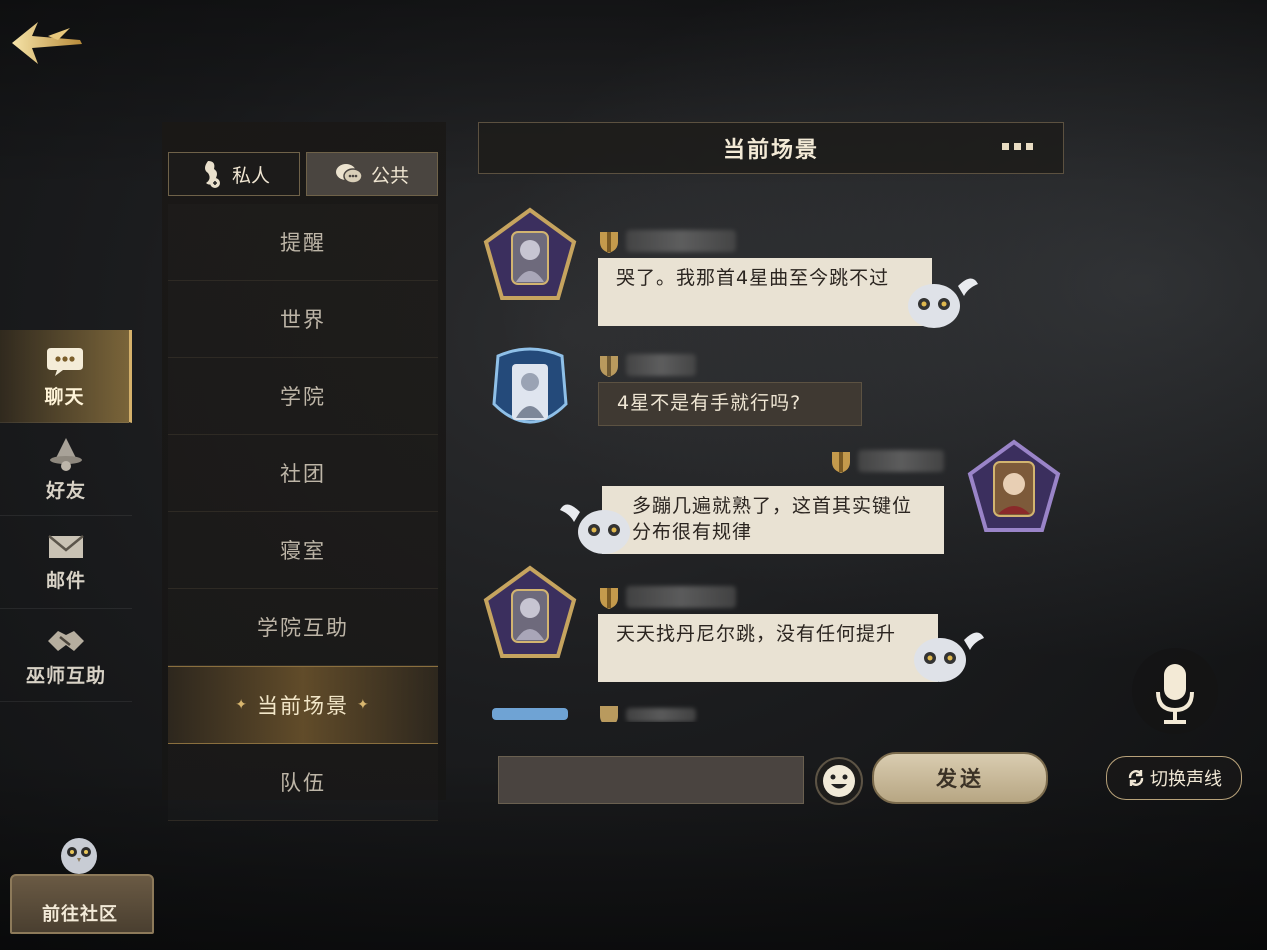 The image size is (1267, 950). What do you see at coordinates (65, 675) in the screenshot?
I see `nav-wizard-help-label: 巫师互助` at bounding box center [65, 675].